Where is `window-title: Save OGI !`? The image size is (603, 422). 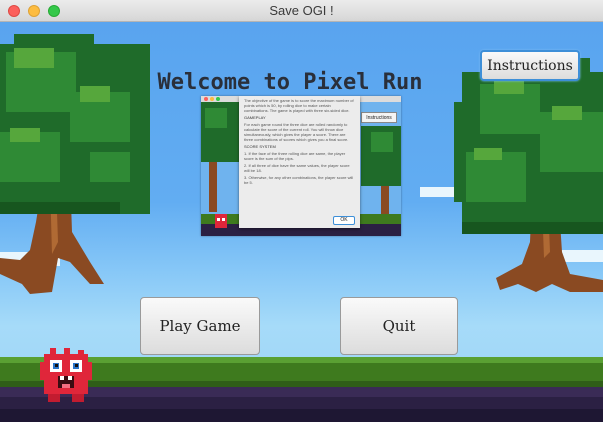
window-title: Save OGI ! is located at coordinates (301, 10).